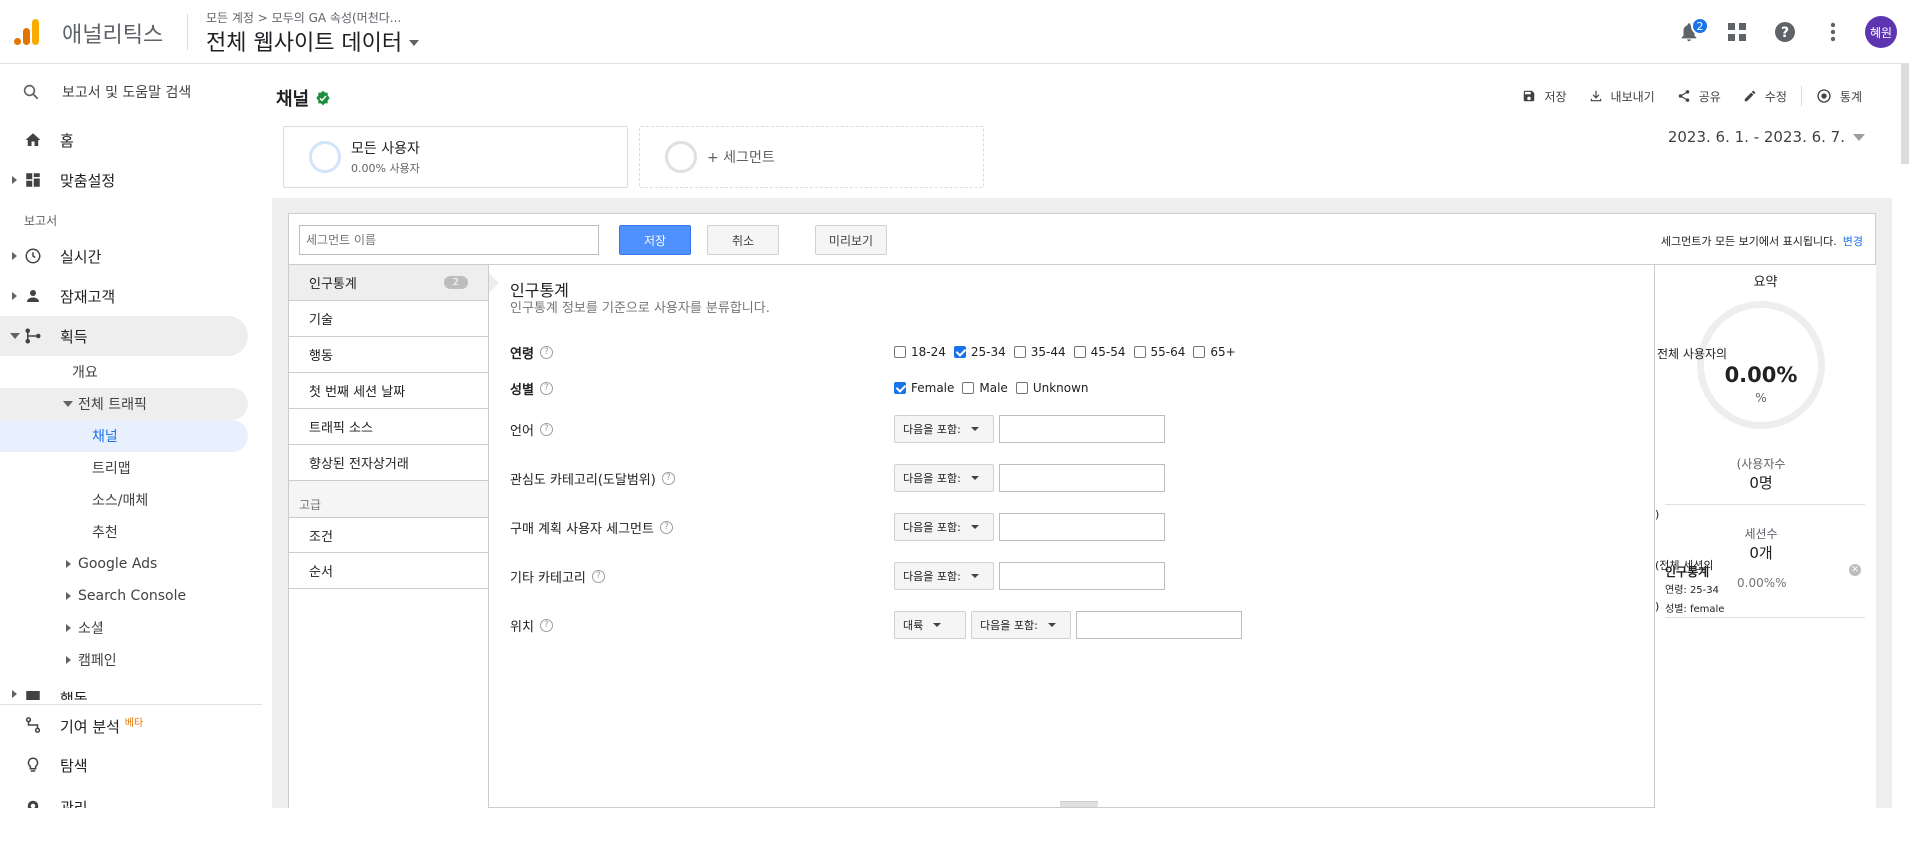 This screenshot has width=1909, height=854. Describe the element at coordinates (1021, 625) in the screenshot. I see `location-operator-dropdown: 다음을 포함:` at that location.